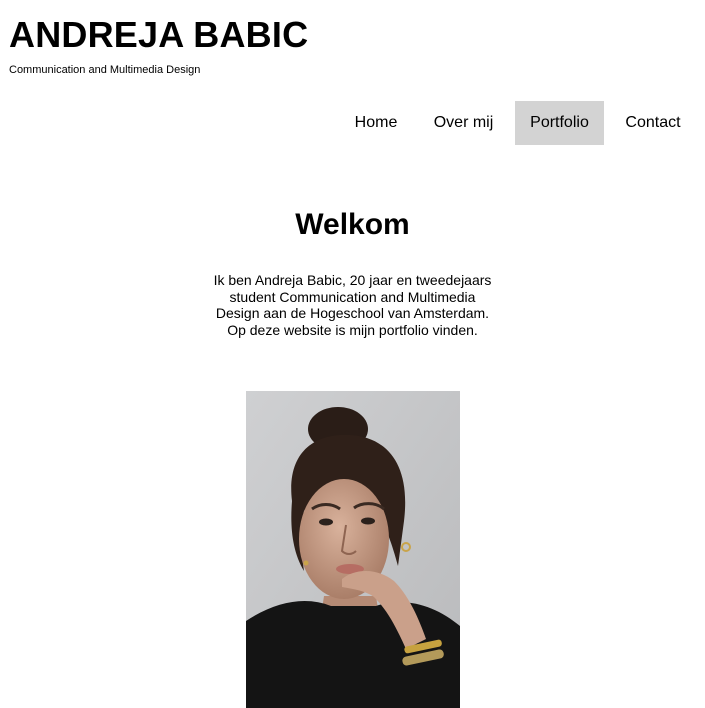 Image resolution: width=705 pixels, height=708 pixels. What do you see at coordinates (105, 70) in the screenshot?
I see `site-subtitle: Communication and Multimedia Design` at bounding box center [105, 70].